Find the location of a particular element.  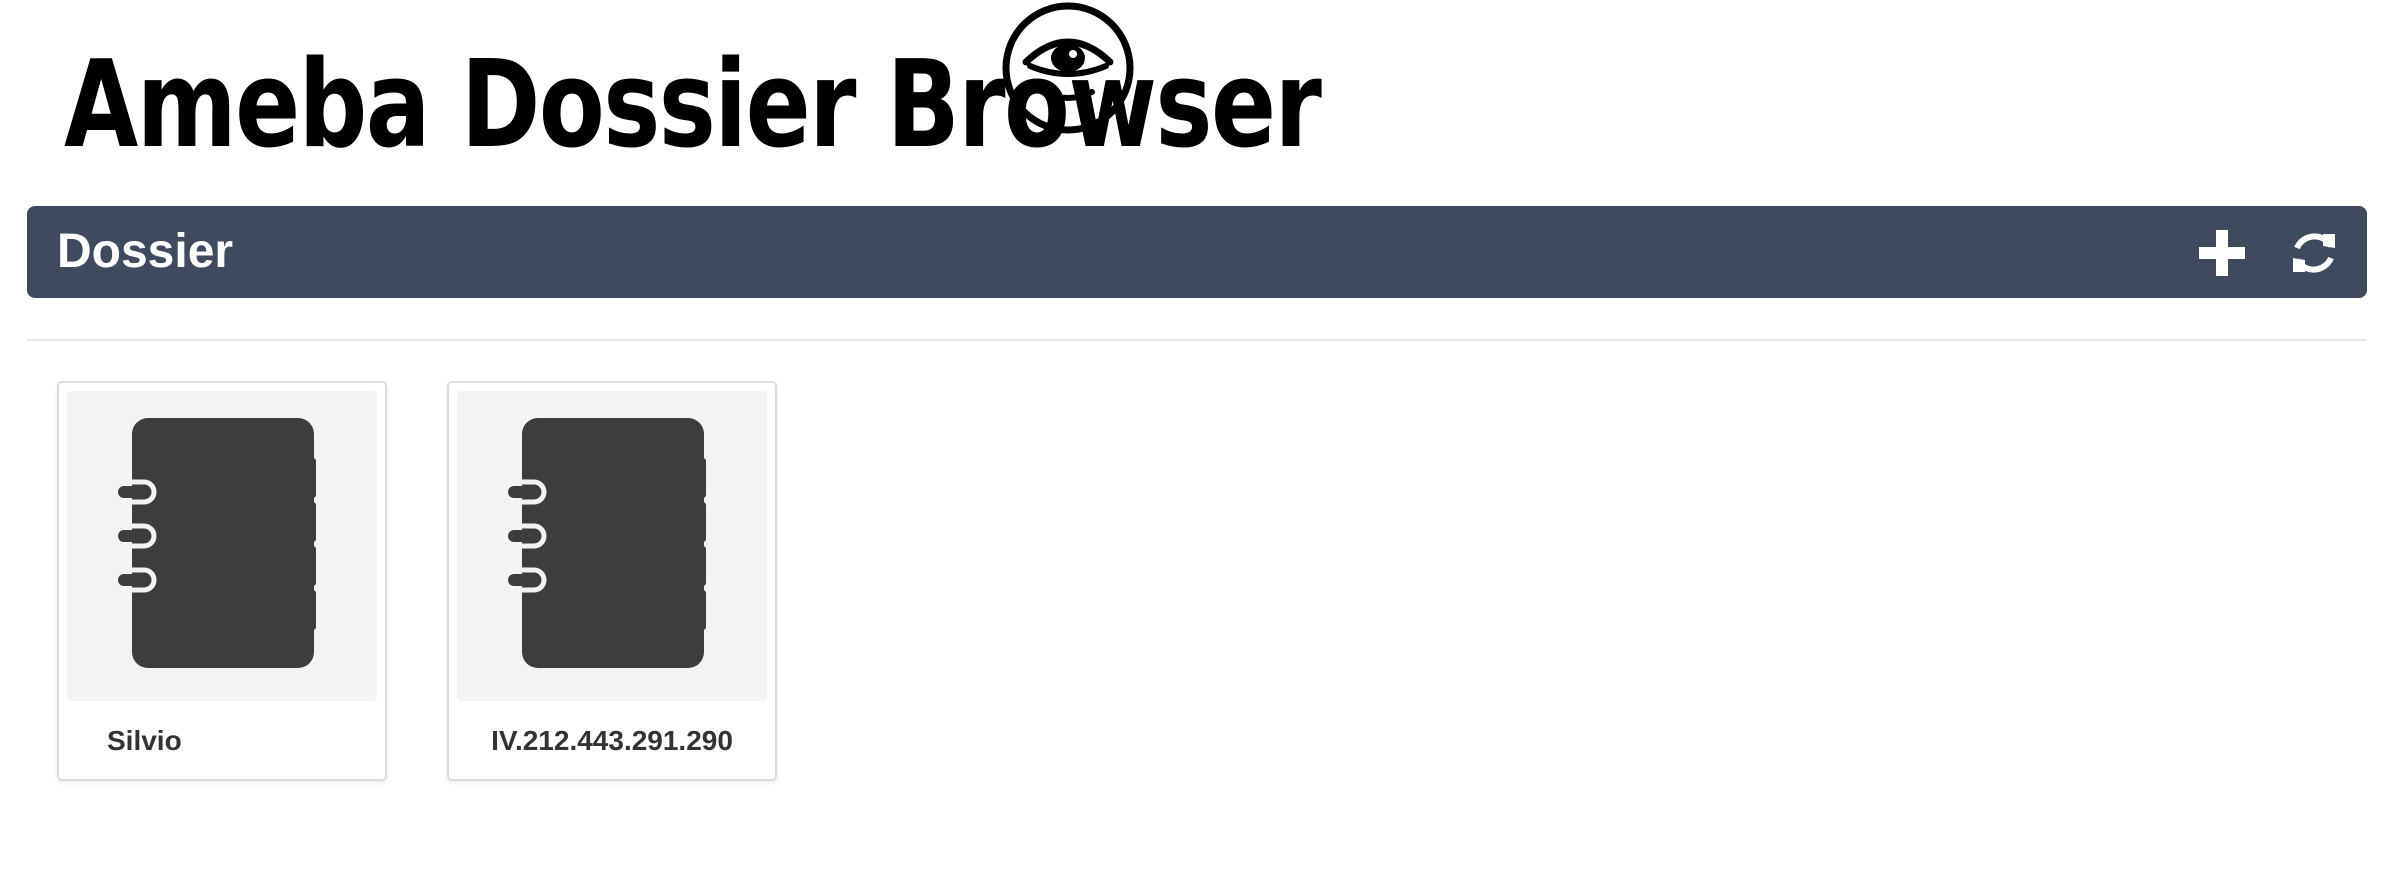

eye-icon is located at coordinates (1068, 68).